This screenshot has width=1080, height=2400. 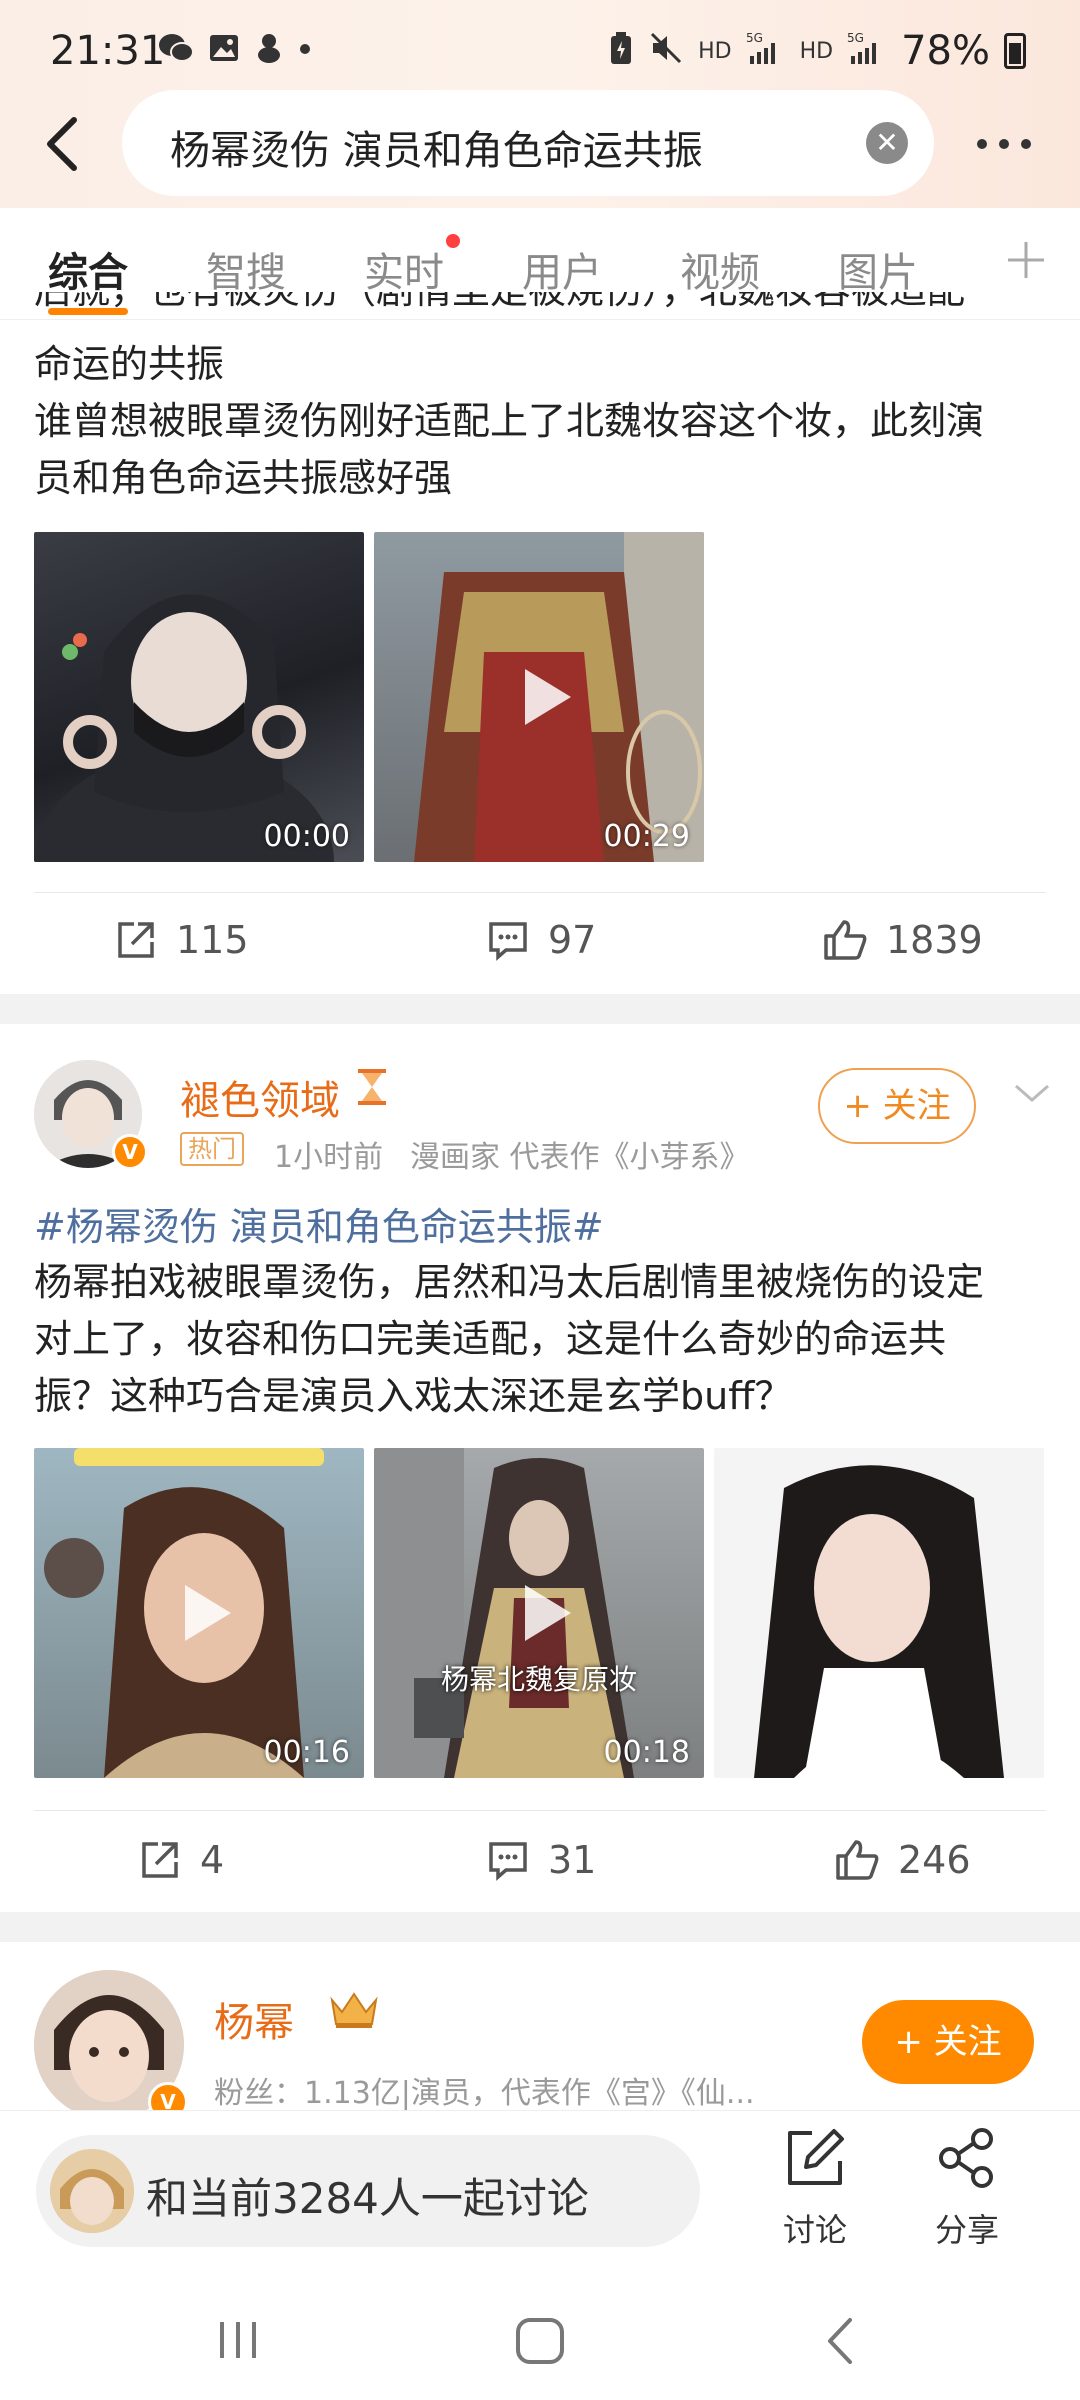 I want to click on like-button: 246, so click(x=902, y=1860).